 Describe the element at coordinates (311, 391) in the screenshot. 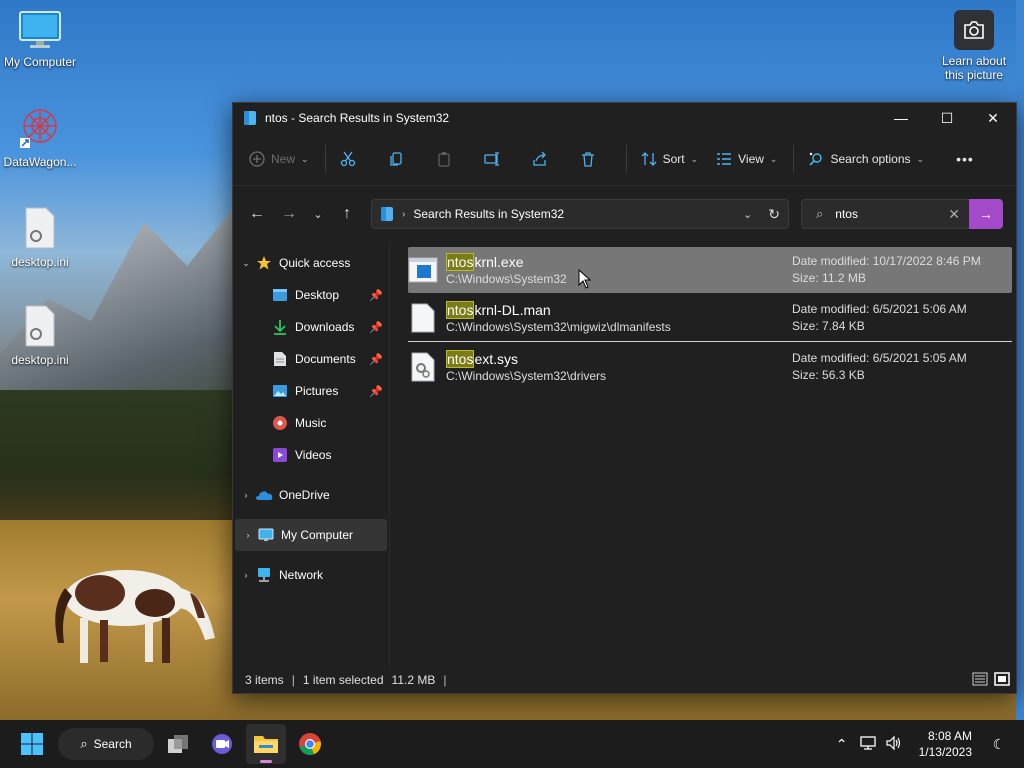

I see `nav-item-pictures: Pictures 📌` at that location.